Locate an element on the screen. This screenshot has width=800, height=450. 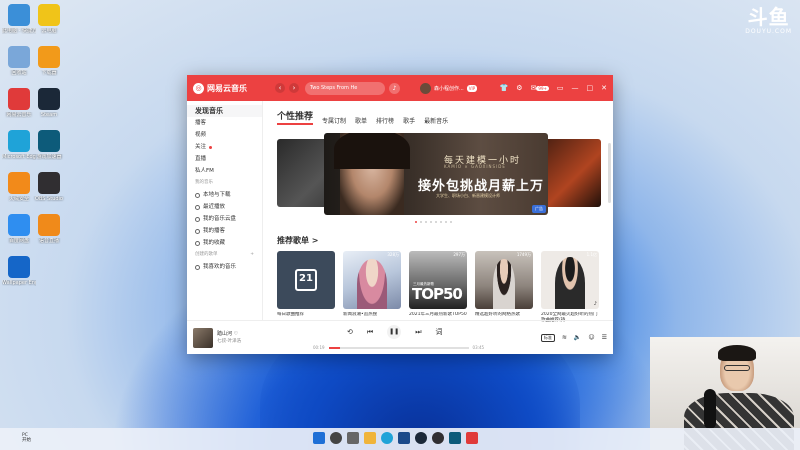
task-view-icon is located at coordinates (353, 438).